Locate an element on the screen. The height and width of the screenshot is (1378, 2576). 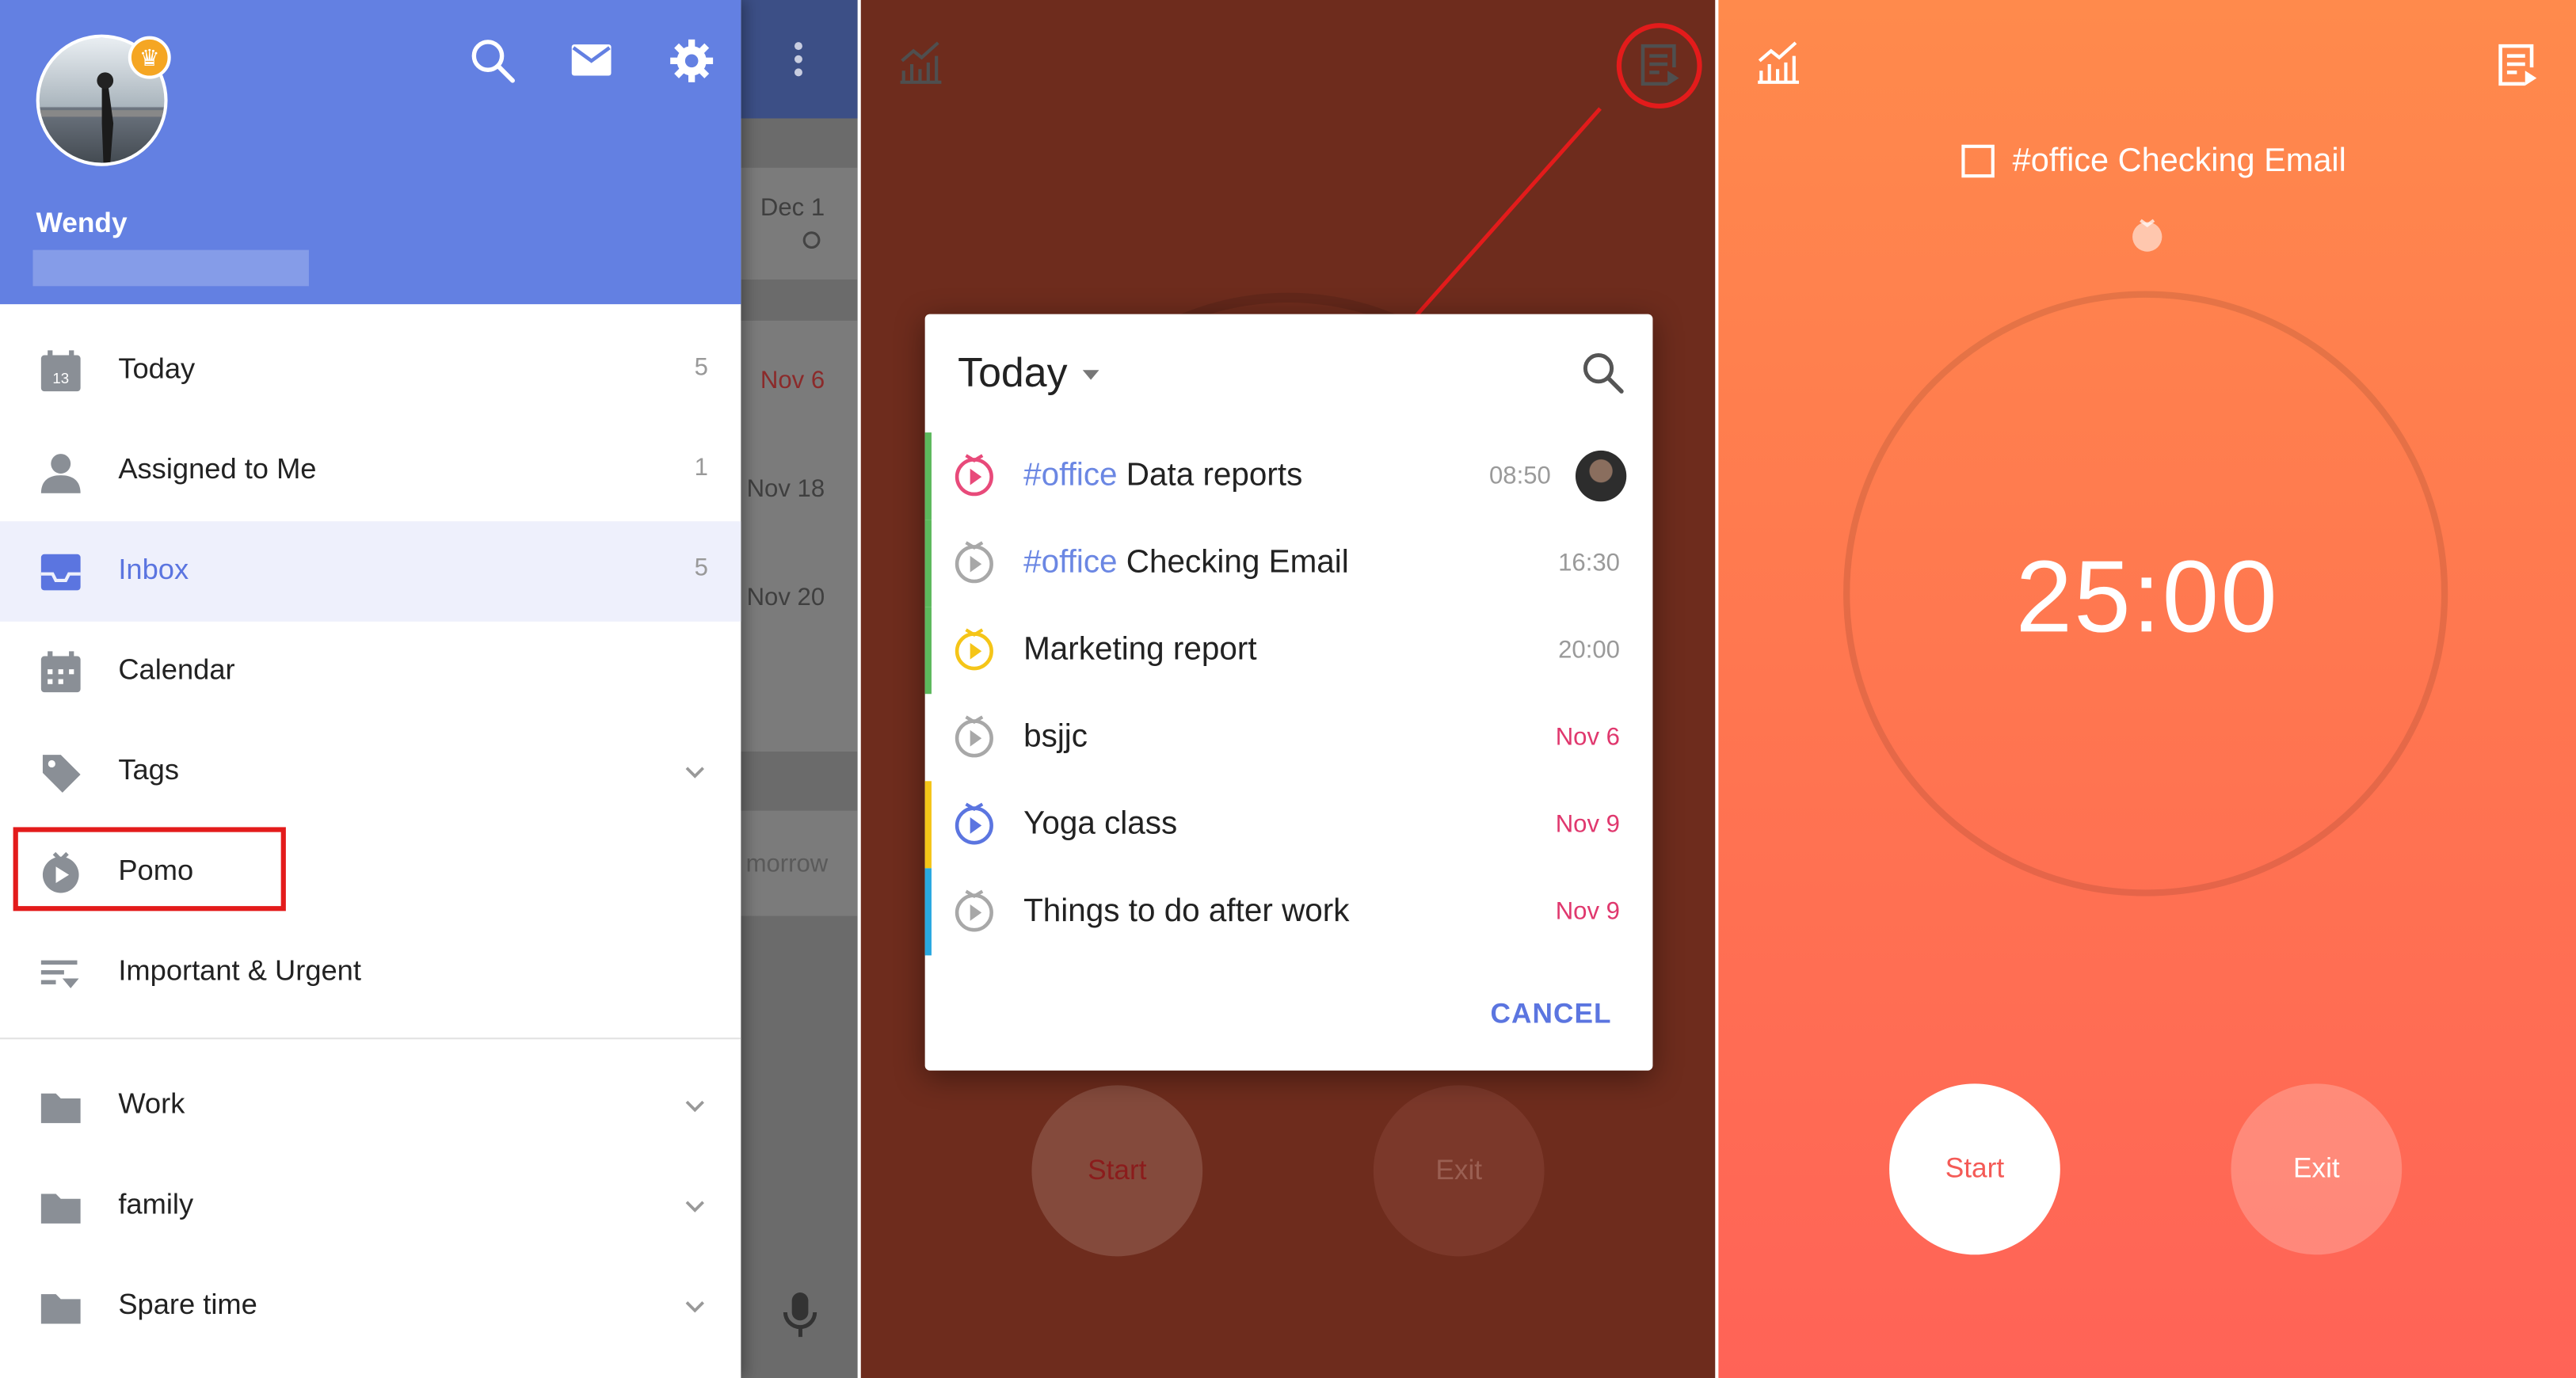
person-icon is located at coordinates (61, 473).